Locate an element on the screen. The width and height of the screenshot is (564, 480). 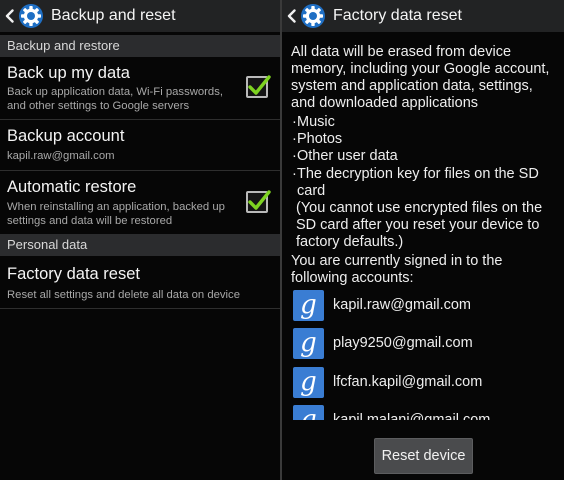
account-item: g lfcfan.kapil@gmail.com is located at coordinates (387, 382).